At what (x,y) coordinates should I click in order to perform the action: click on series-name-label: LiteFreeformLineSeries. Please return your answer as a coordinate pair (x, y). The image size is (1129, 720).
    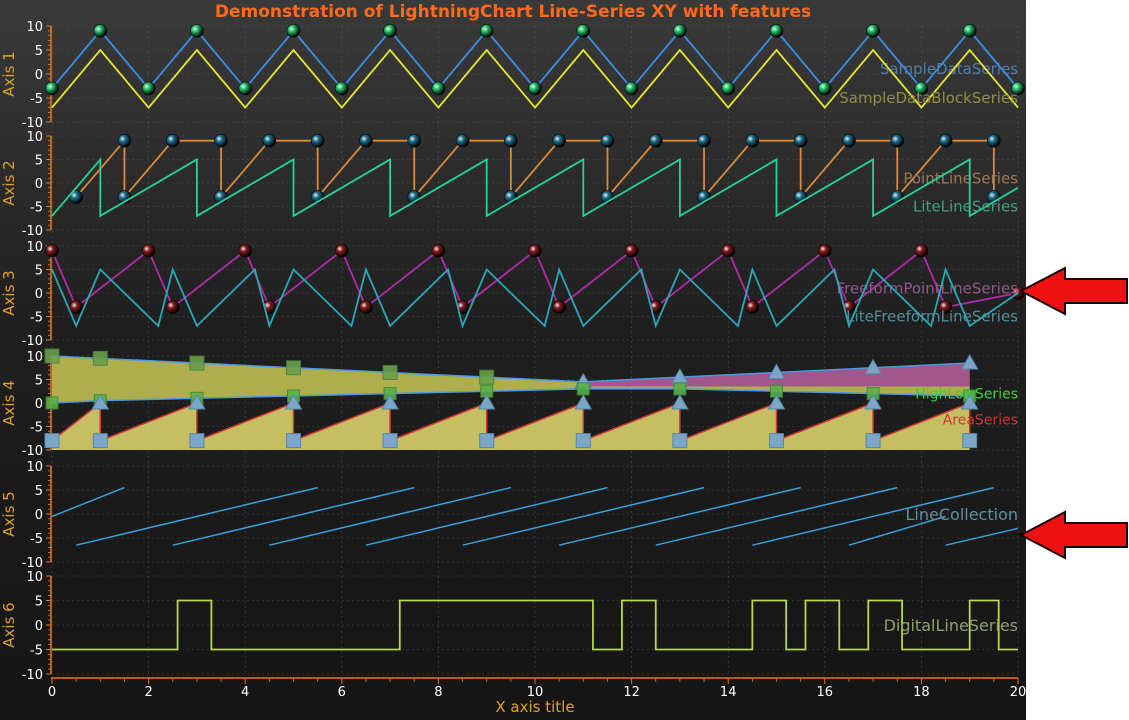
    Looking at the image, I should click on (932, 317).